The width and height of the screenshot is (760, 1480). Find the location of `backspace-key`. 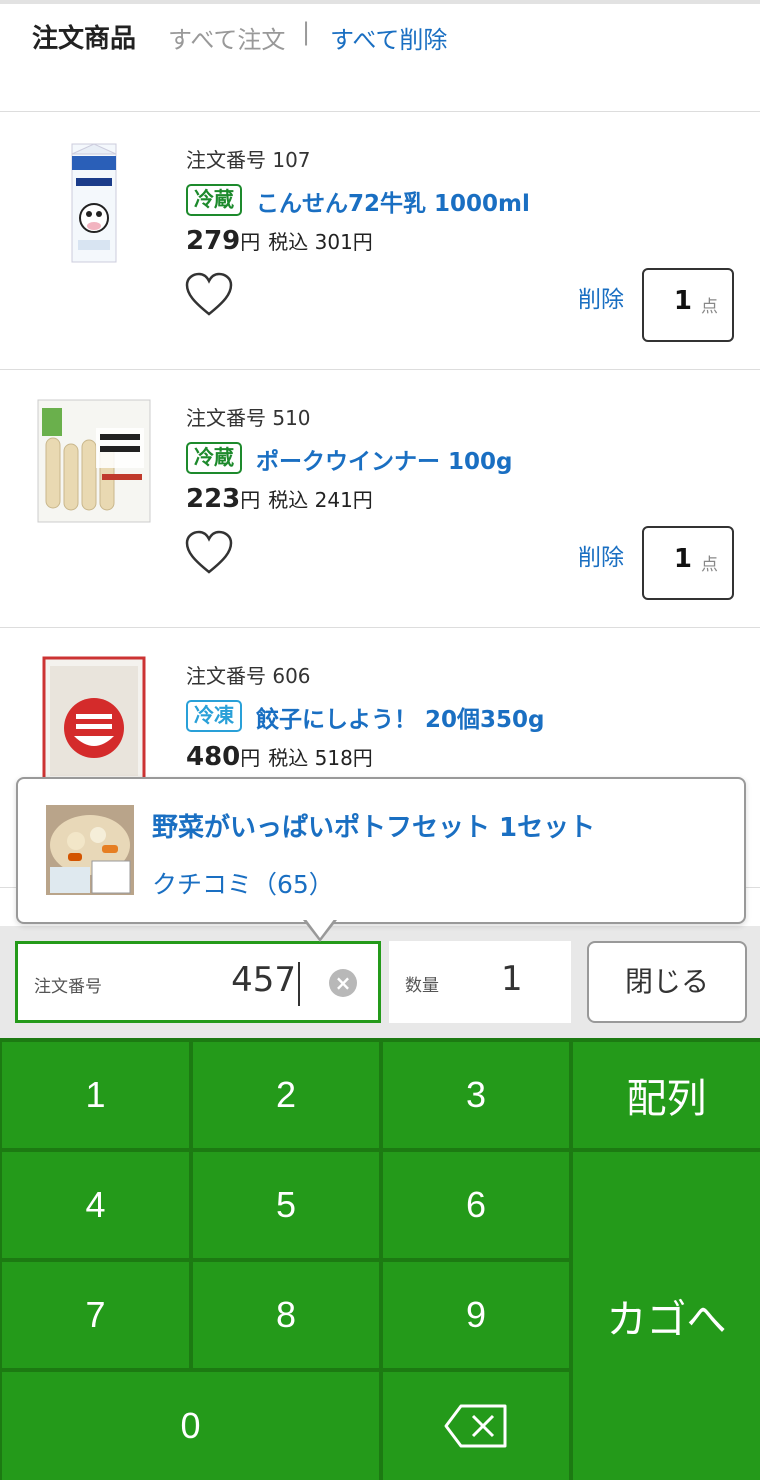

backspace-key is located at coordinates (476, 1426).